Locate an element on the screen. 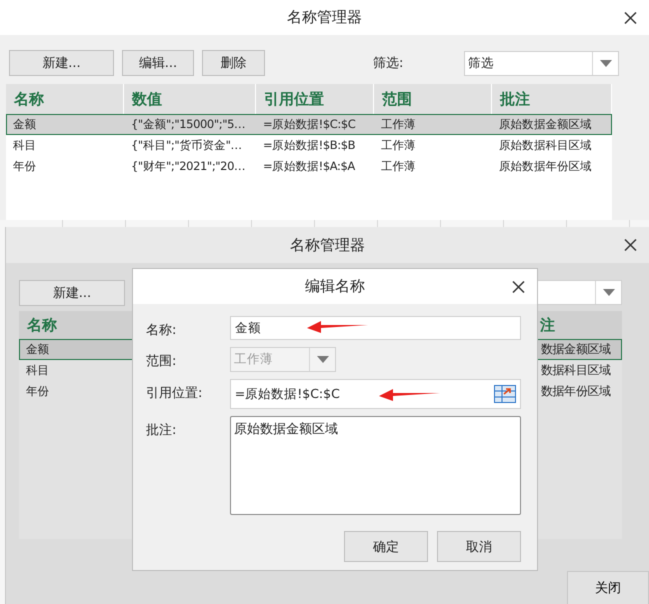 The width and height of the screenshot is (649, 604). table-cell-text: 年份 is located at coordinates (25, 166).